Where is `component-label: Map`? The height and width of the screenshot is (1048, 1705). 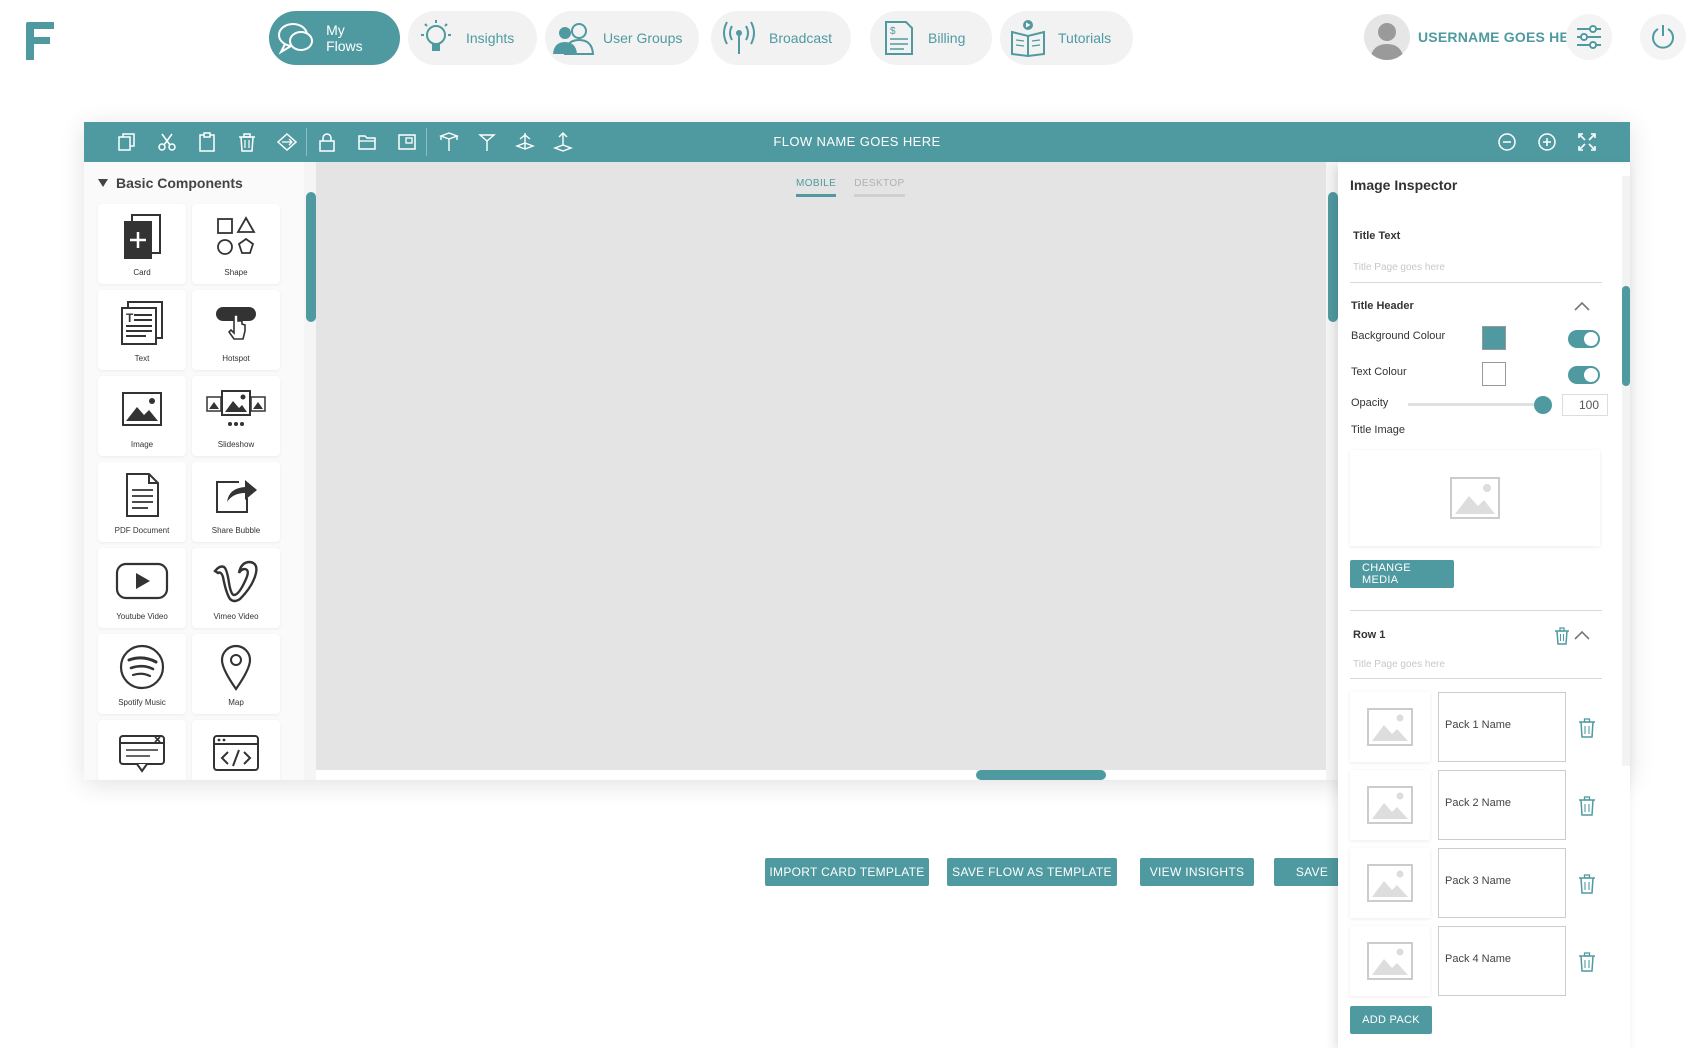 component-label: Map is located at coordinates (236, 702).